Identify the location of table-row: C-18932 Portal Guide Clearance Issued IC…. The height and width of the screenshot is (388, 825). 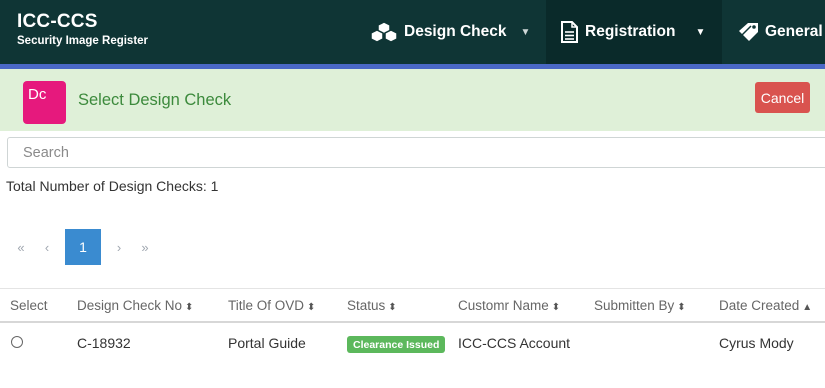
(412, 344).